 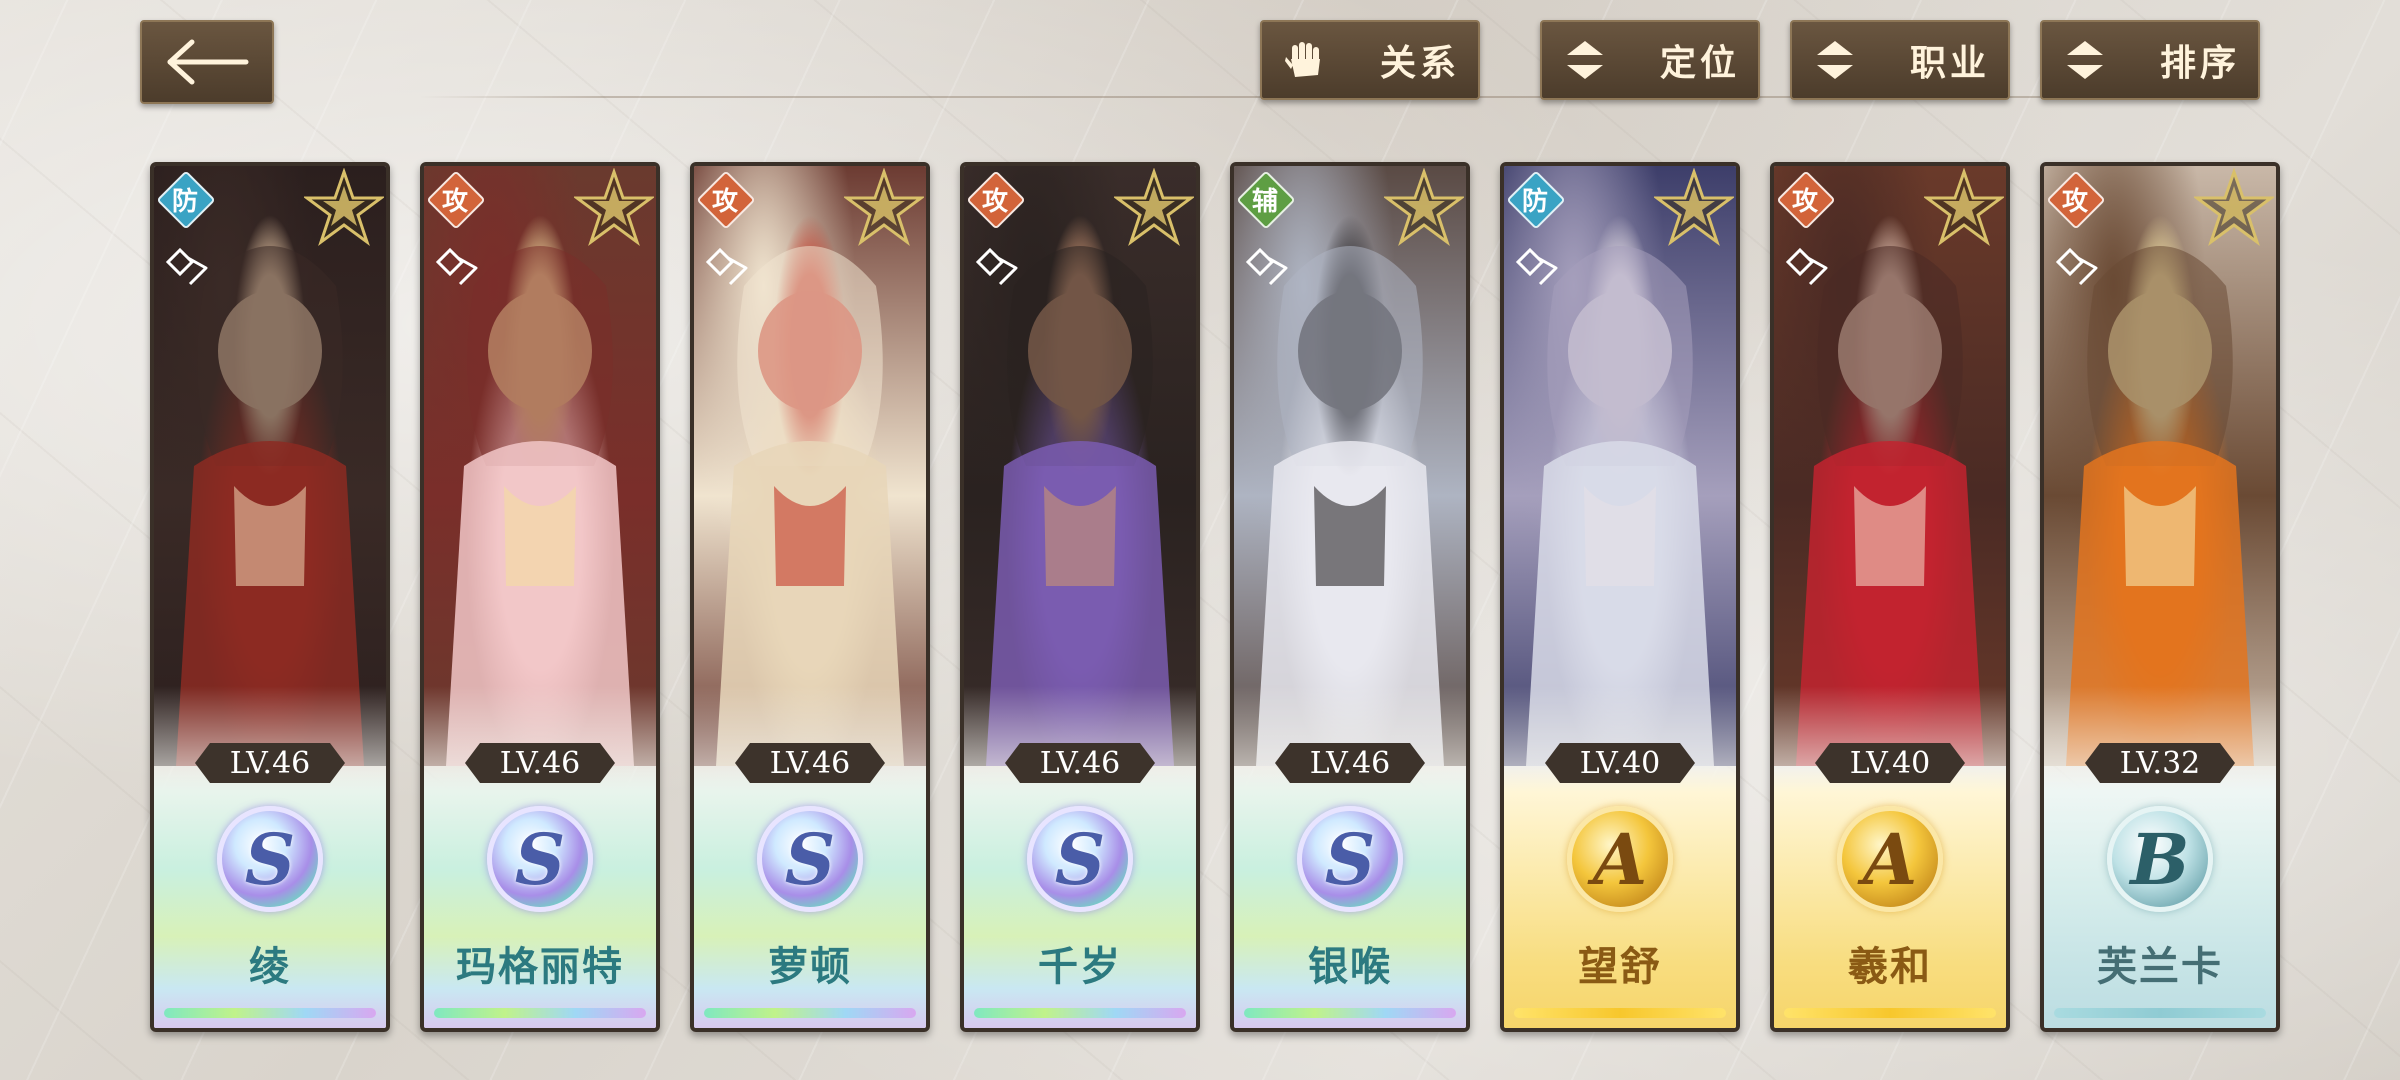 I want to click on character-card: 攻 LV.46 S 玛格丽特, so click(x=540, y=597).